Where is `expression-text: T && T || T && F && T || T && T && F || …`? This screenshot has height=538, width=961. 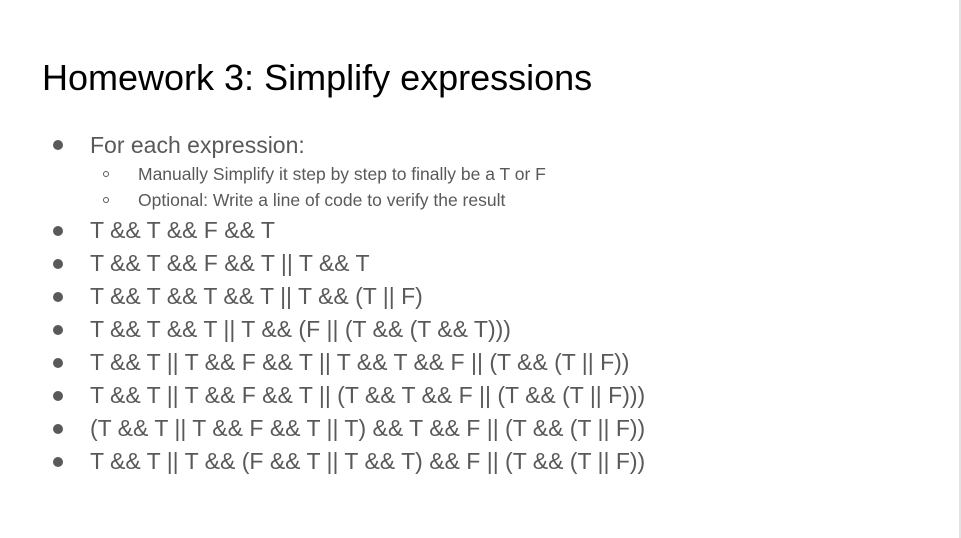 expression-text: T && T || T && F && T || T && T && F || … is located at coordinates (360, 362).